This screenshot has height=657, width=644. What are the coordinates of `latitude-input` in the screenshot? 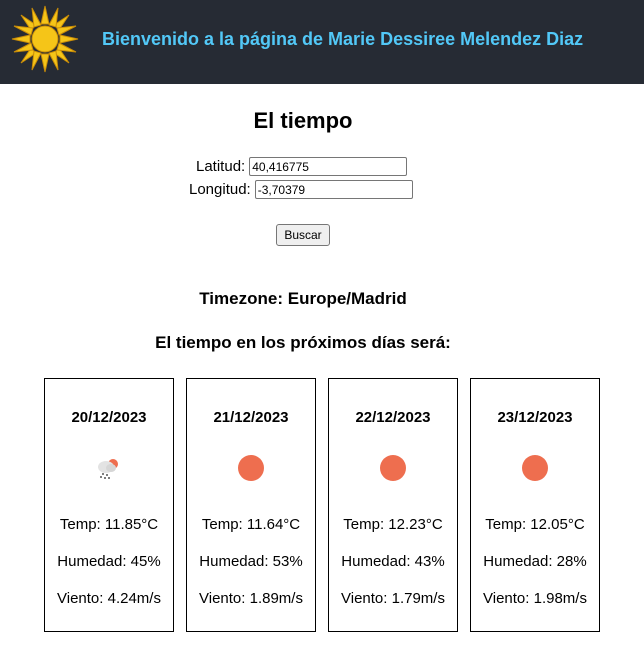 It's located at (328, 166).